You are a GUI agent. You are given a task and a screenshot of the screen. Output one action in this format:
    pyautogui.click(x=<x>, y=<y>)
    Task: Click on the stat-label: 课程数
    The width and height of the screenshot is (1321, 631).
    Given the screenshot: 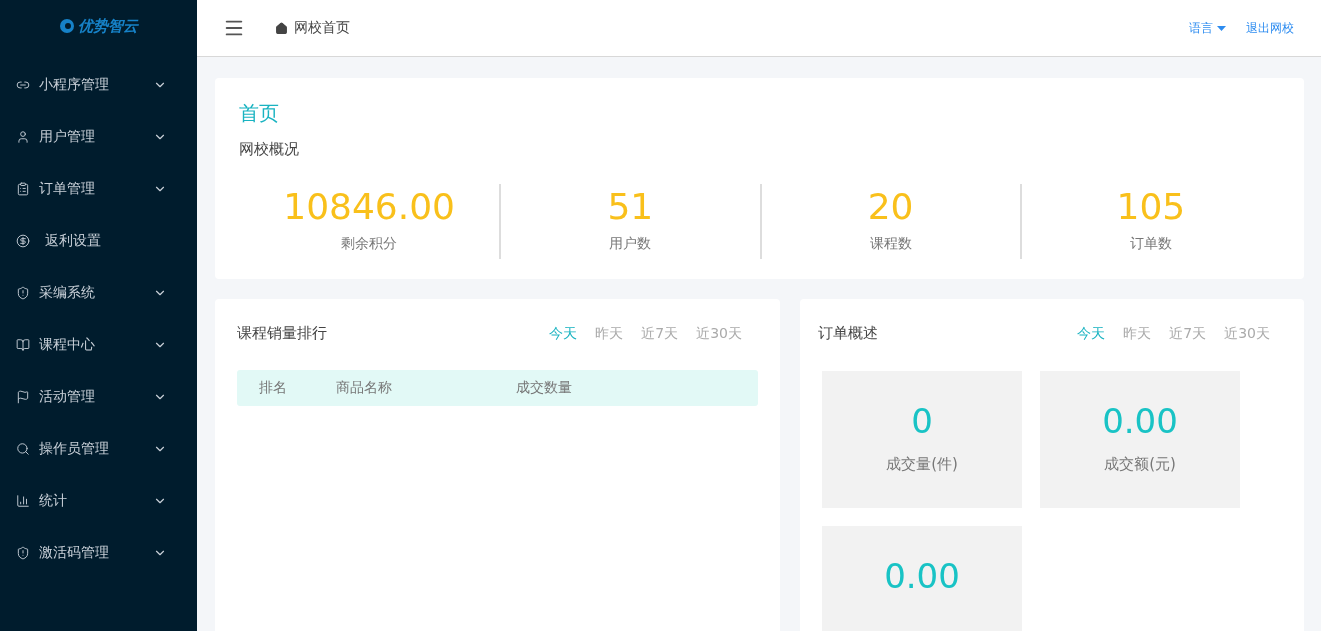 What is the action you would take?
    pyautogui.click(x=890, y=244)
    